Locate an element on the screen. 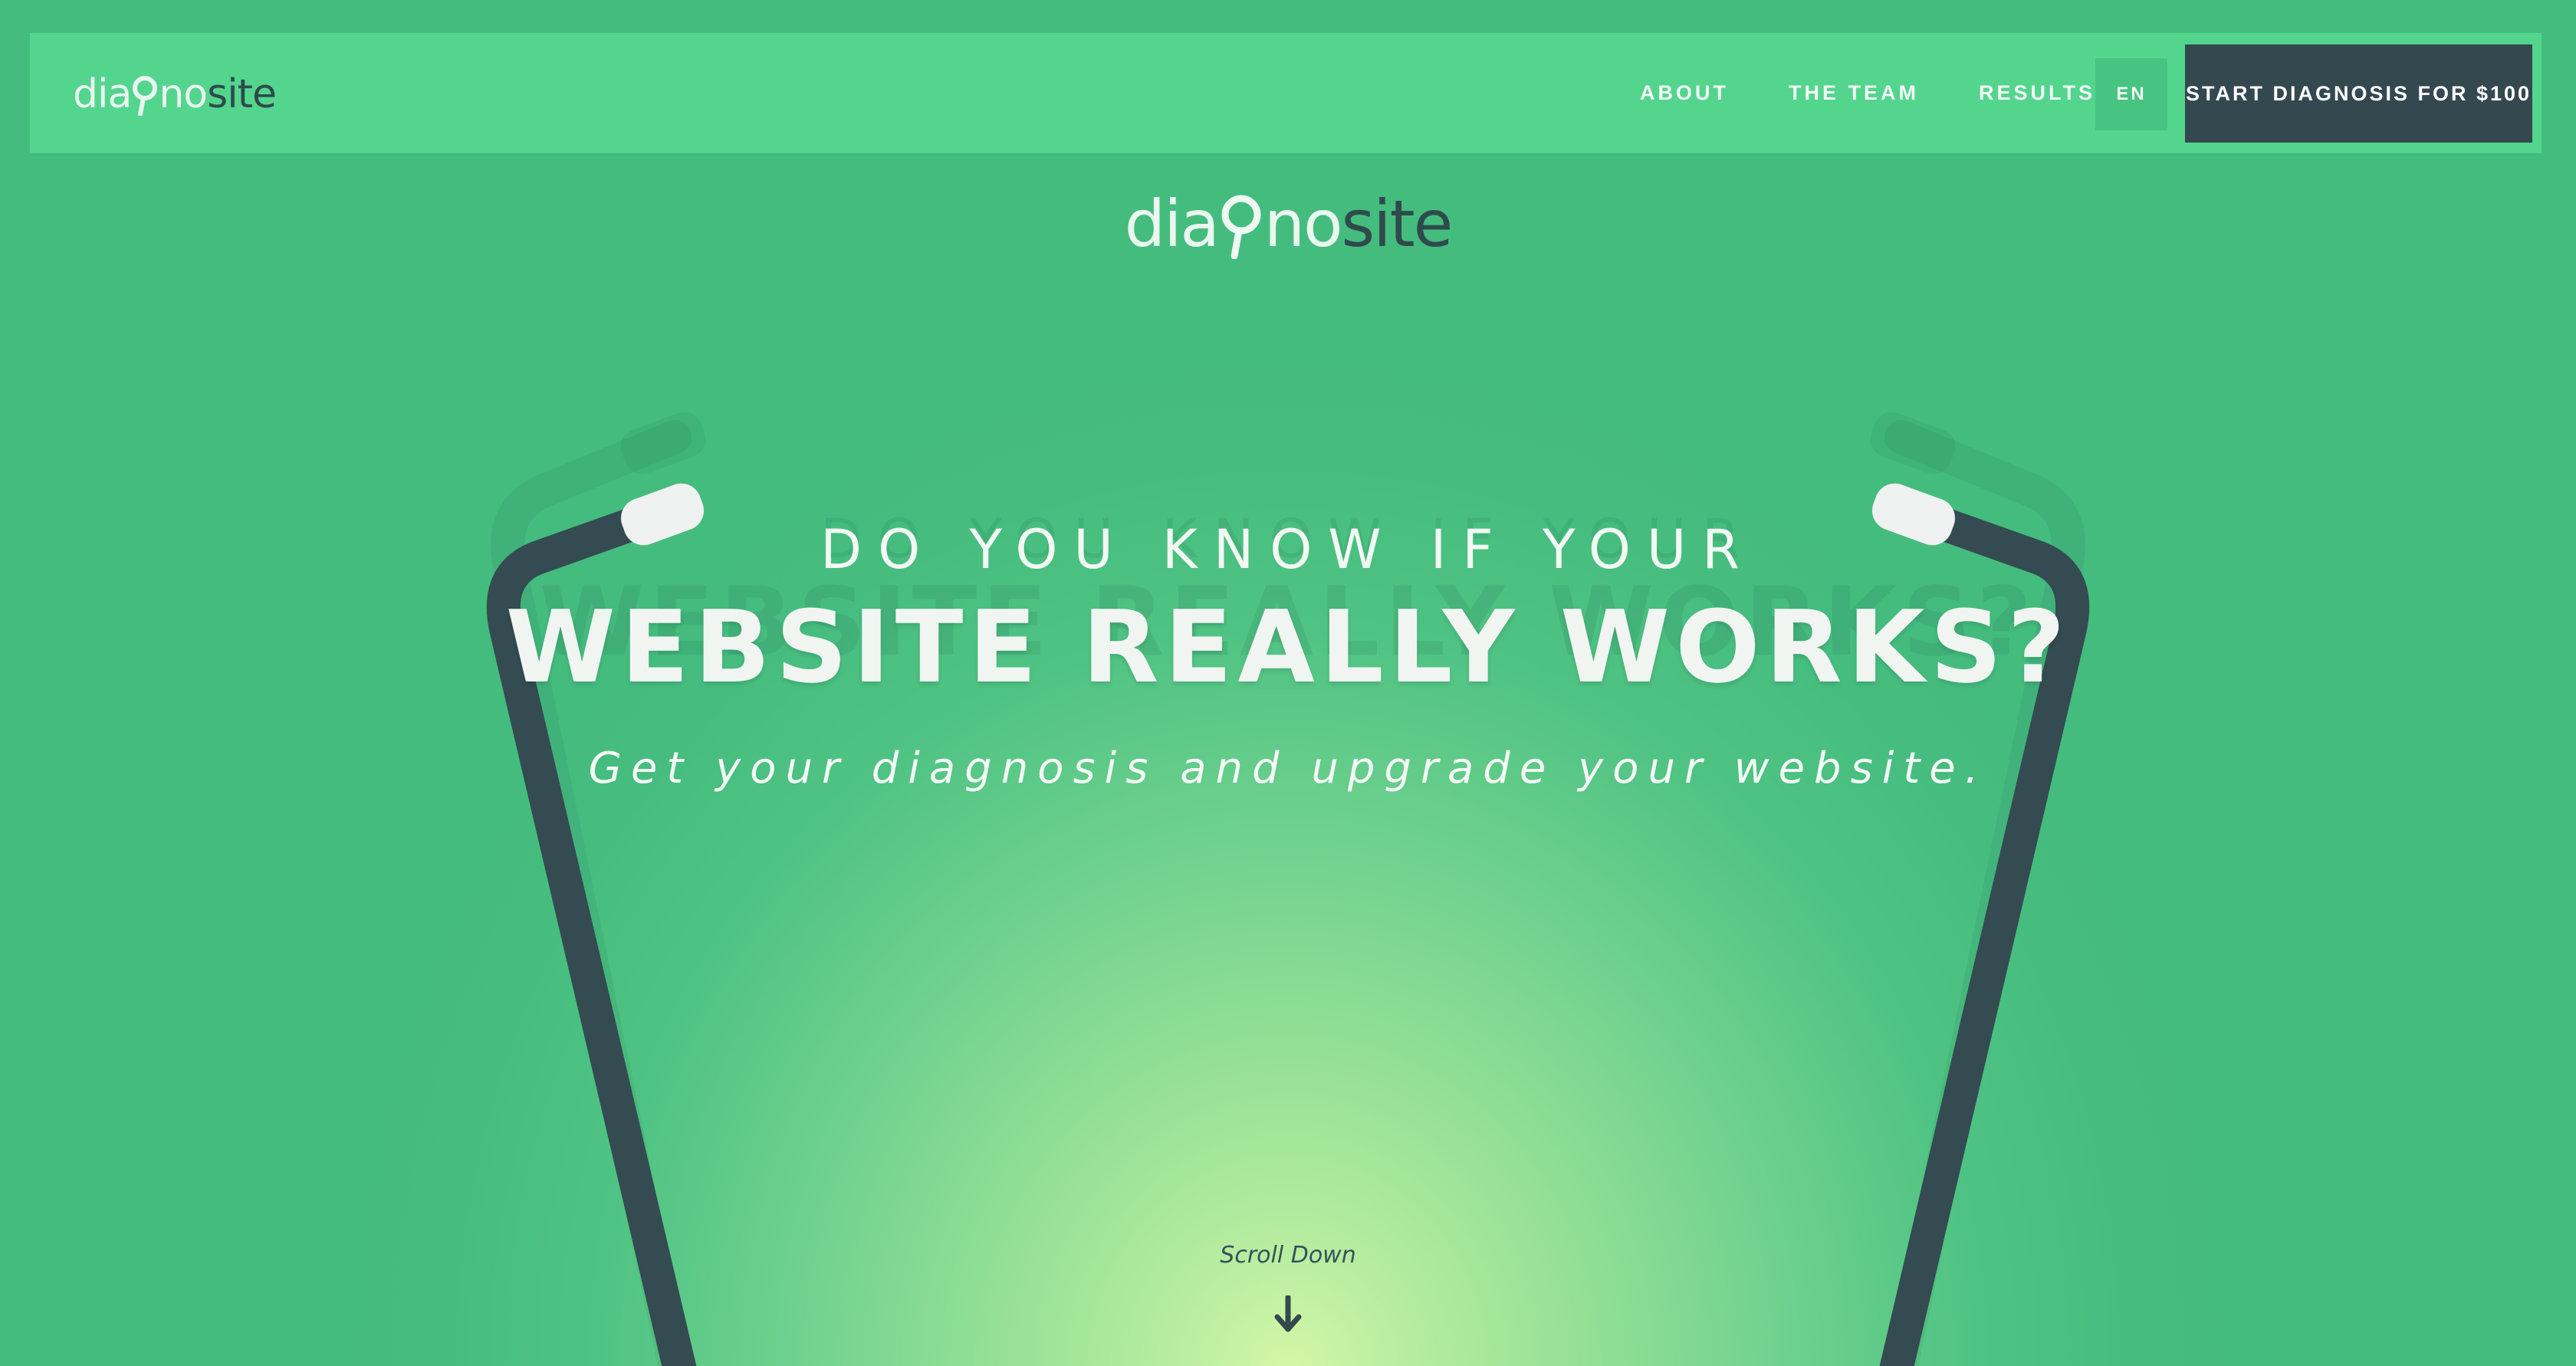 This screenshot has width=2576, height=1366. start-diagnosis-button: START DIAGNOSIS FOR $100 is located at coordinates (2358, 93).